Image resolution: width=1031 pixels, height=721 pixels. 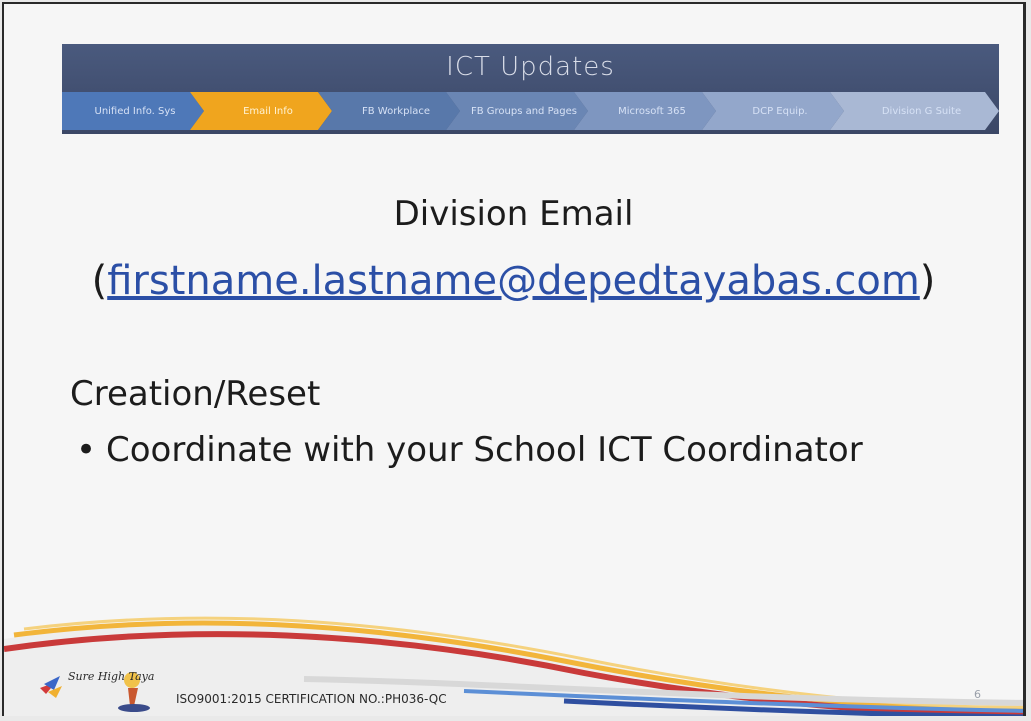 I want to click on step-label: Email Info, so click(x=268, y=111).